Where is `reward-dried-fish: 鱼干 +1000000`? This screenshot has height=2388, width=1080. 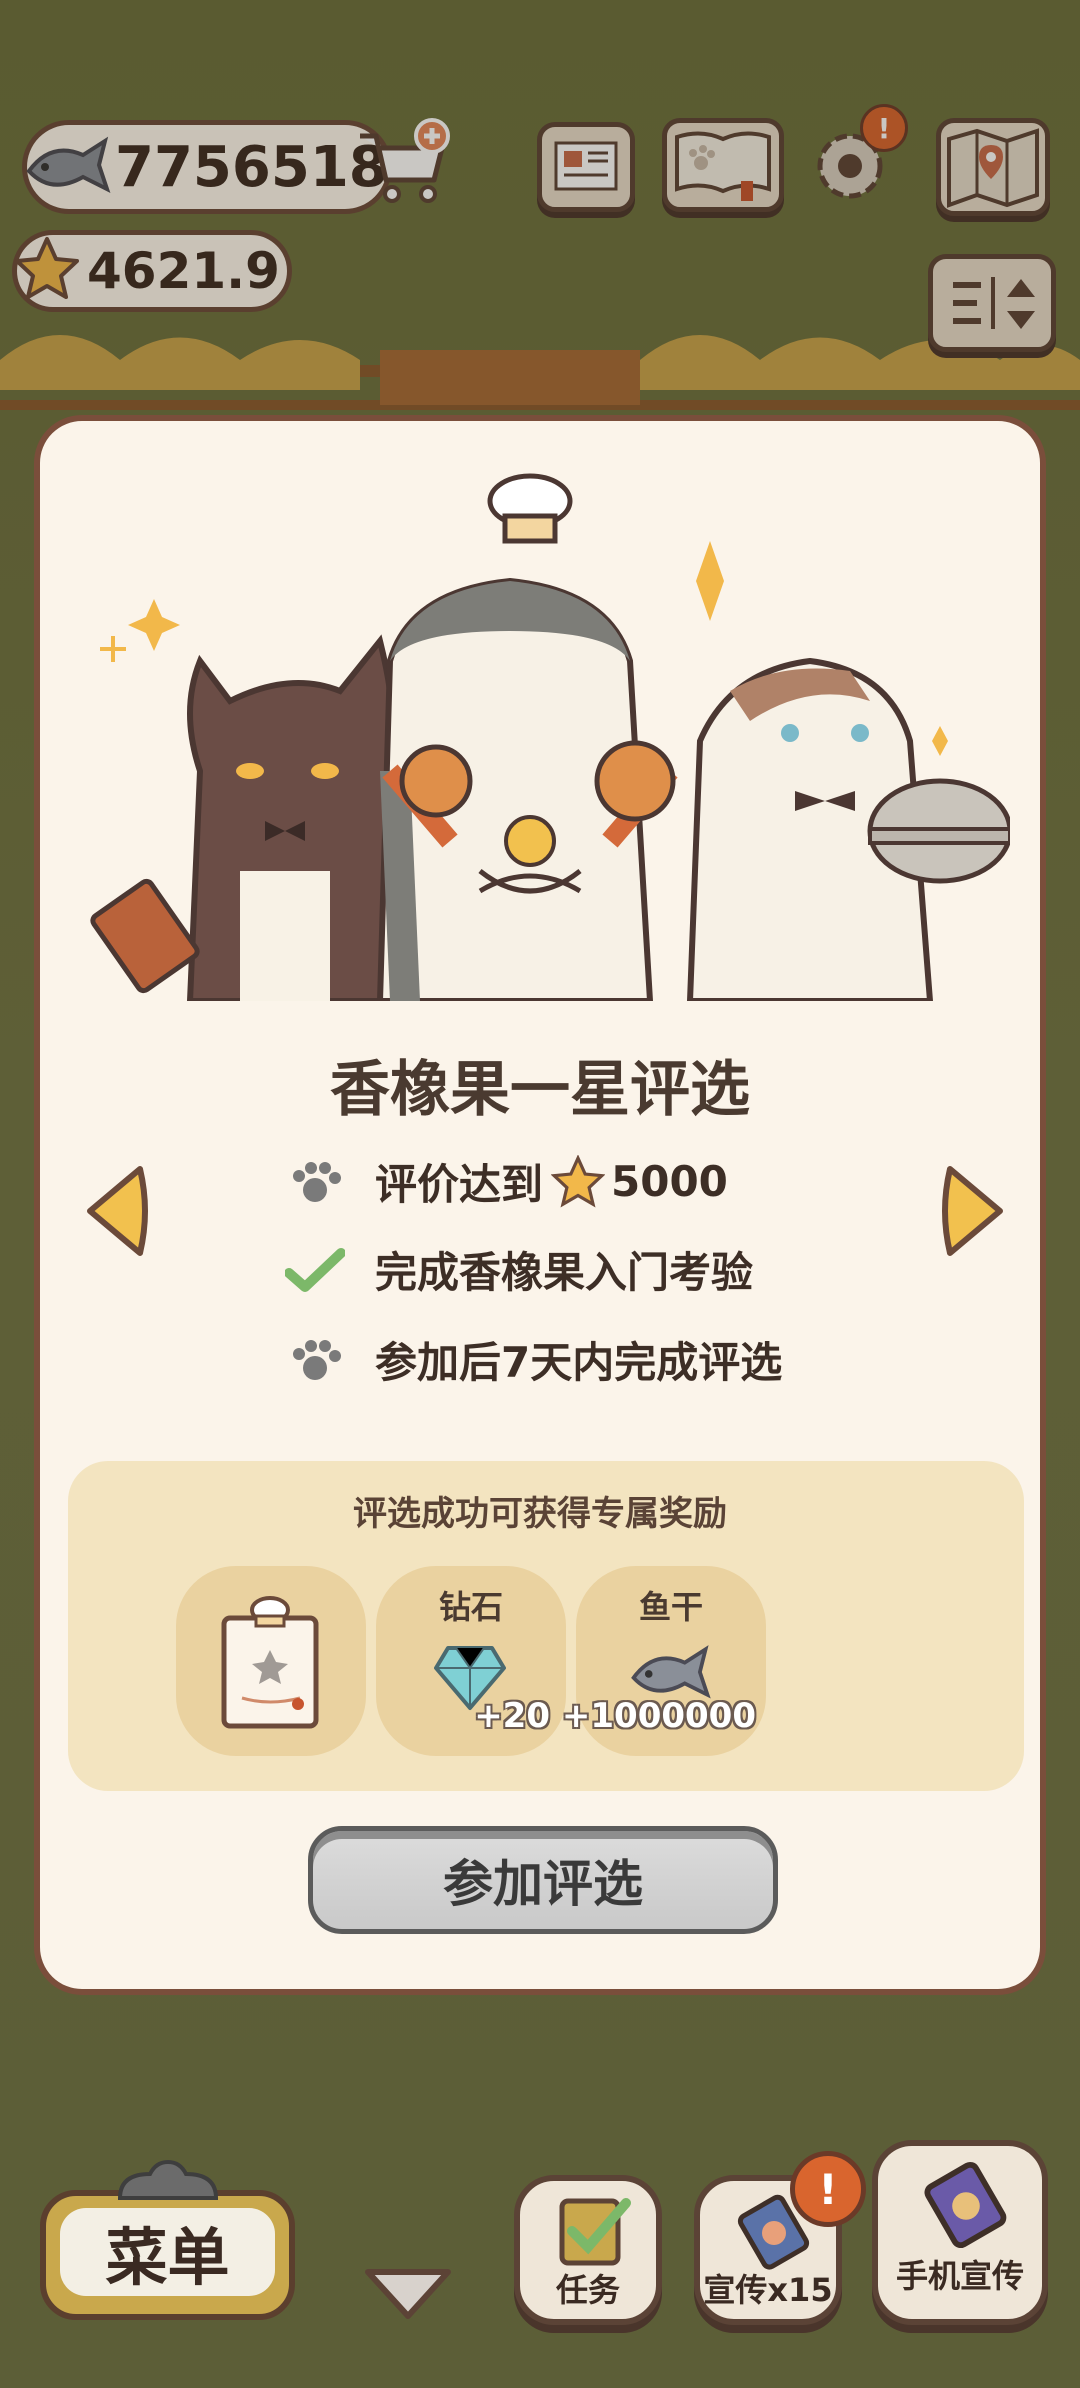
reward-dried-fish: 鱼干 +1000000 is located at coordinates (664, 1661).